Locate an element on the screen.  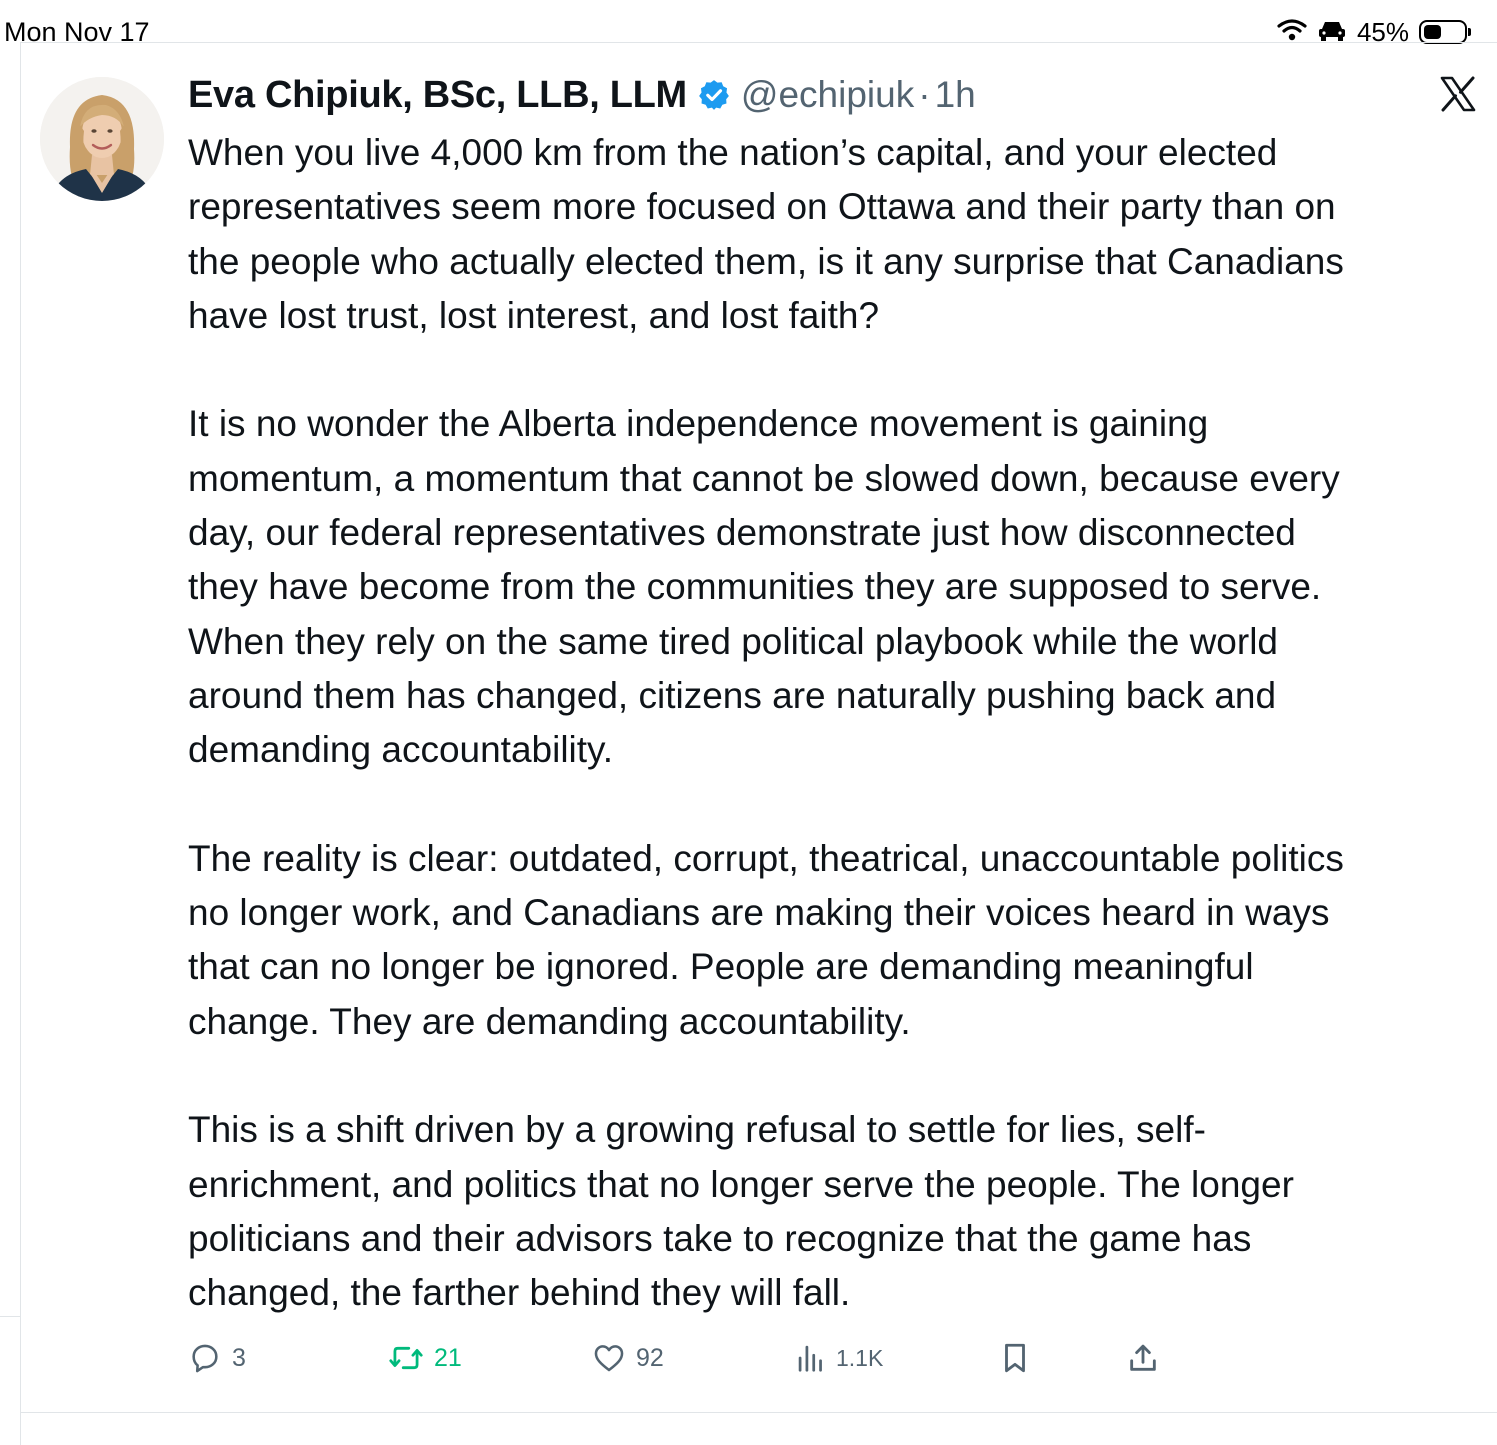
heart-icon is located at coordinates (609, 1358).